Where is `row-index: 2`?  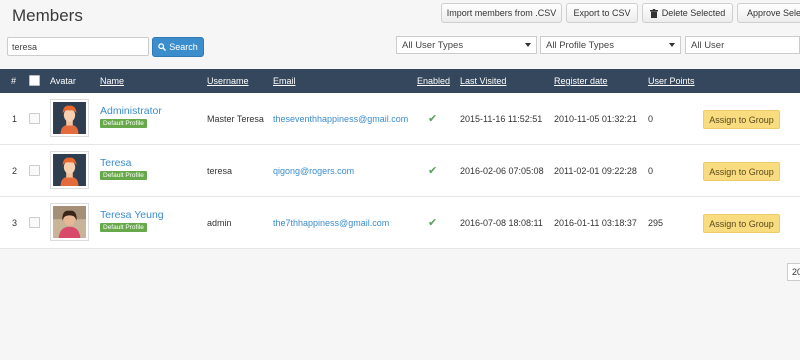 row-index: 2 is located at coordinates (15, 170).